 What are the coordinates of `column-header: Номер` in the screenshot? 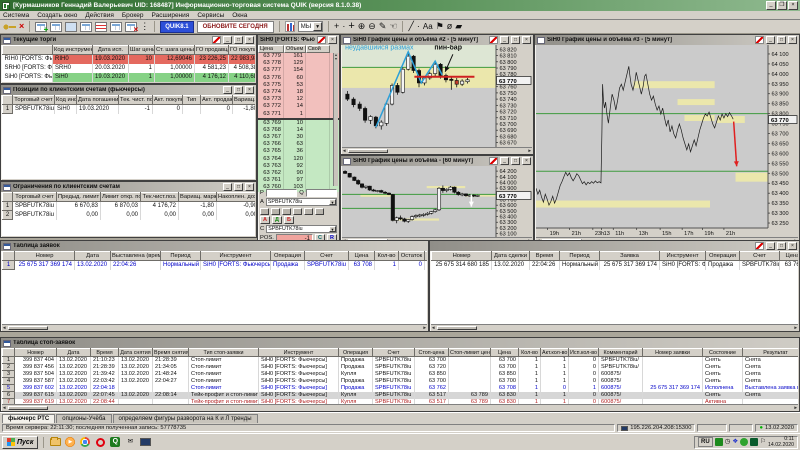 It's located at (35, 352).